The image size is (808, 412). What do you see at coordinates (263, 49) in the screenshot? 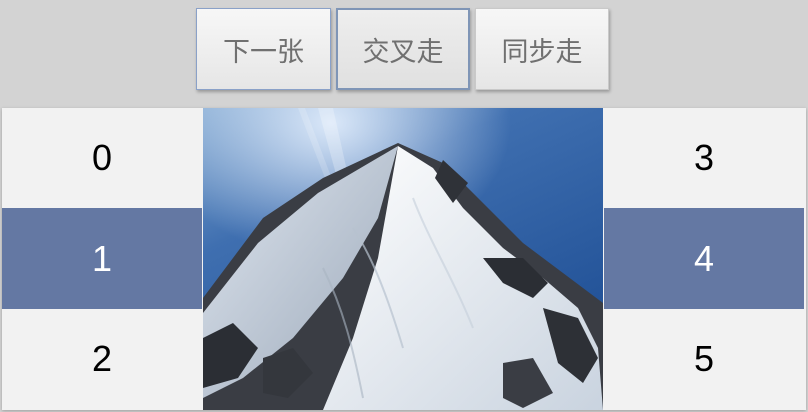
I see `next-image-button: 下一张` at bounding box center [263, 49].